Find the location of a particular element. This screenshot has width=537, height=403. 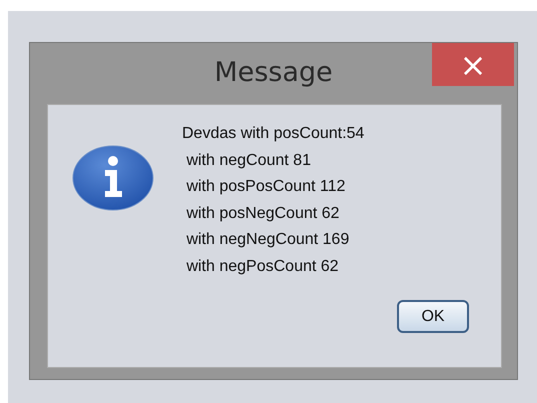

message-line: with negNegCount 169 is located at coordinates (267, 240).